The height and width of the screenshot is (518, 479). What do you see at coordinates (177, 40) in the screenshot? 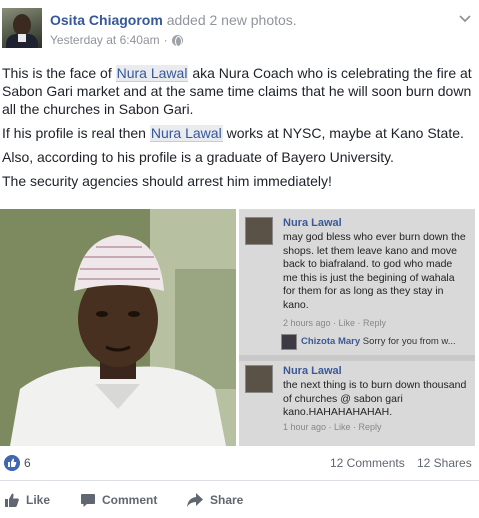
I see `globe-icon` at bounding box center [177, 40].